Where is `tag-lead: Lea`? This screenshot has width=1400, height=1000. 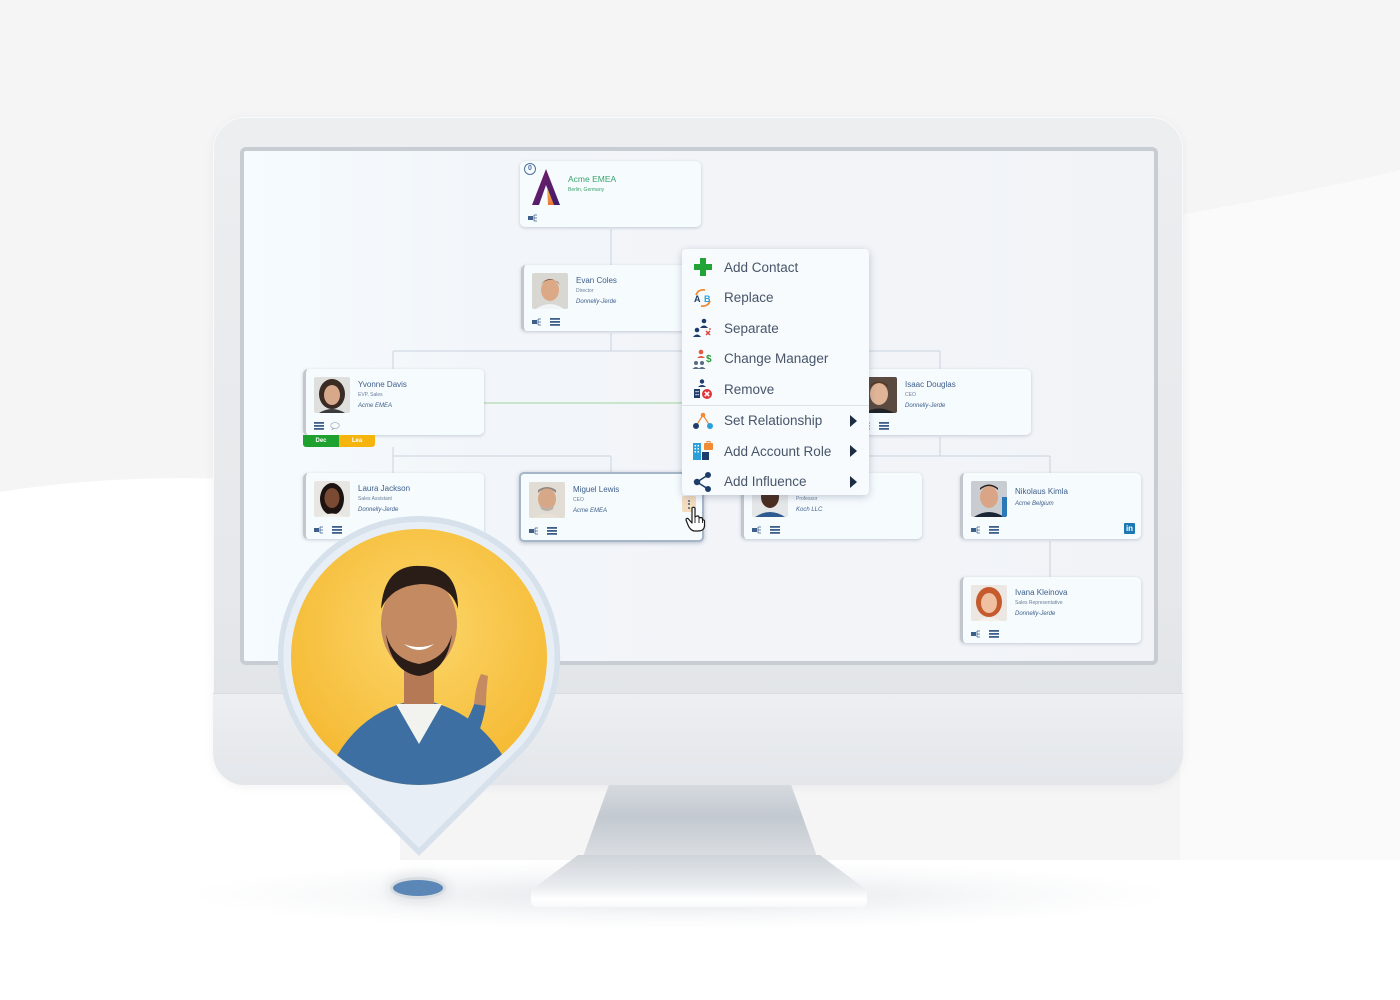 tag-lead: Lea is located at coordinates (357, 441).